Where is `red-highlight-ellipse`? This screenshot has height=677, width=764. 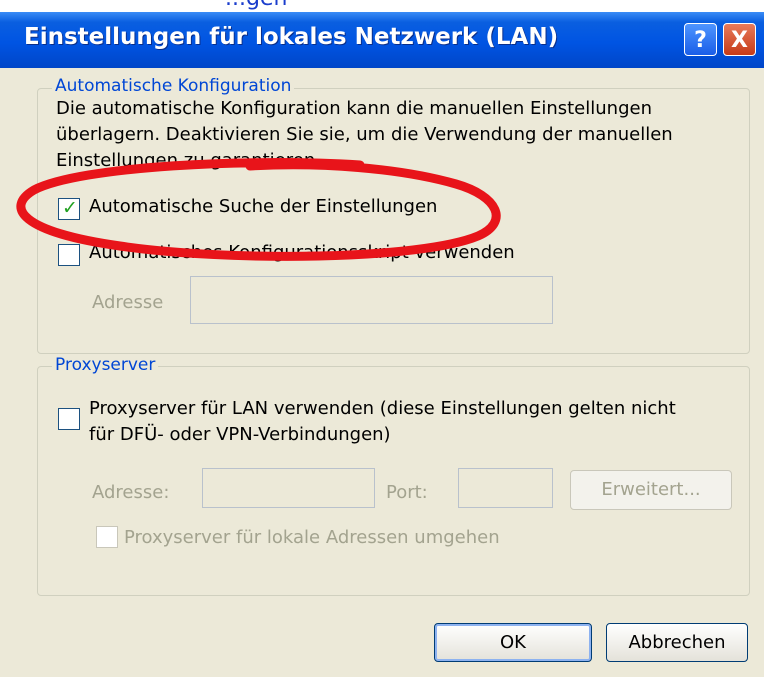
red-highlight-ellipse is located at coordinates (258, 209).